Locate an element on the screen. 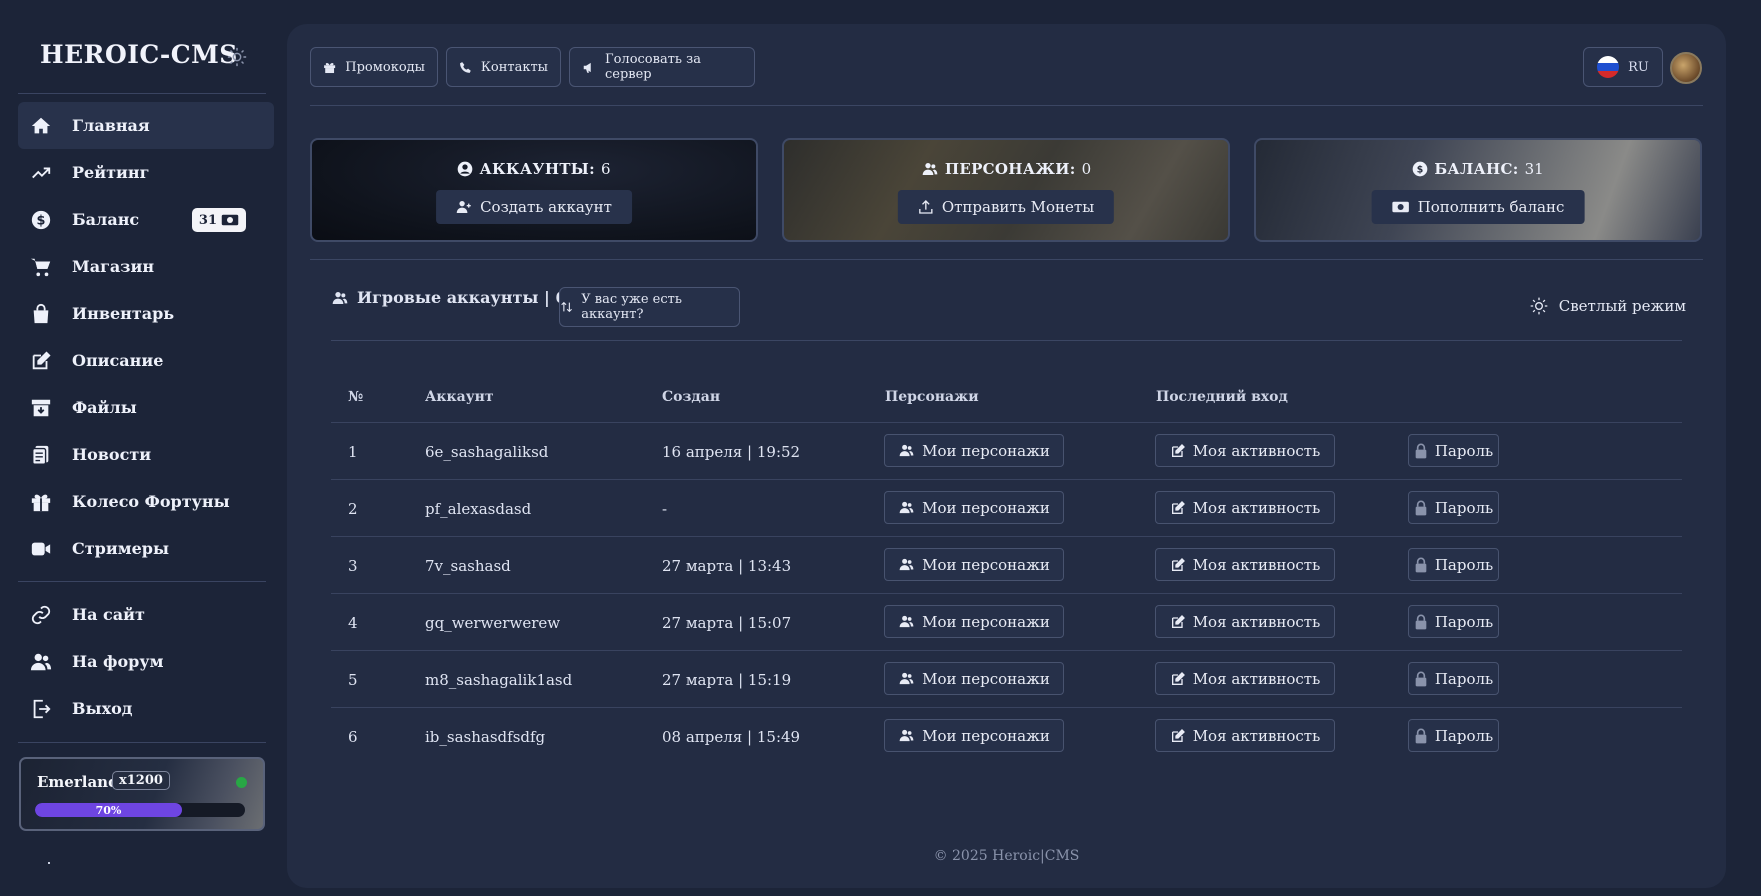  accounts-stat-label: АККАУНТЫ: is located at coordinates (537, 169).